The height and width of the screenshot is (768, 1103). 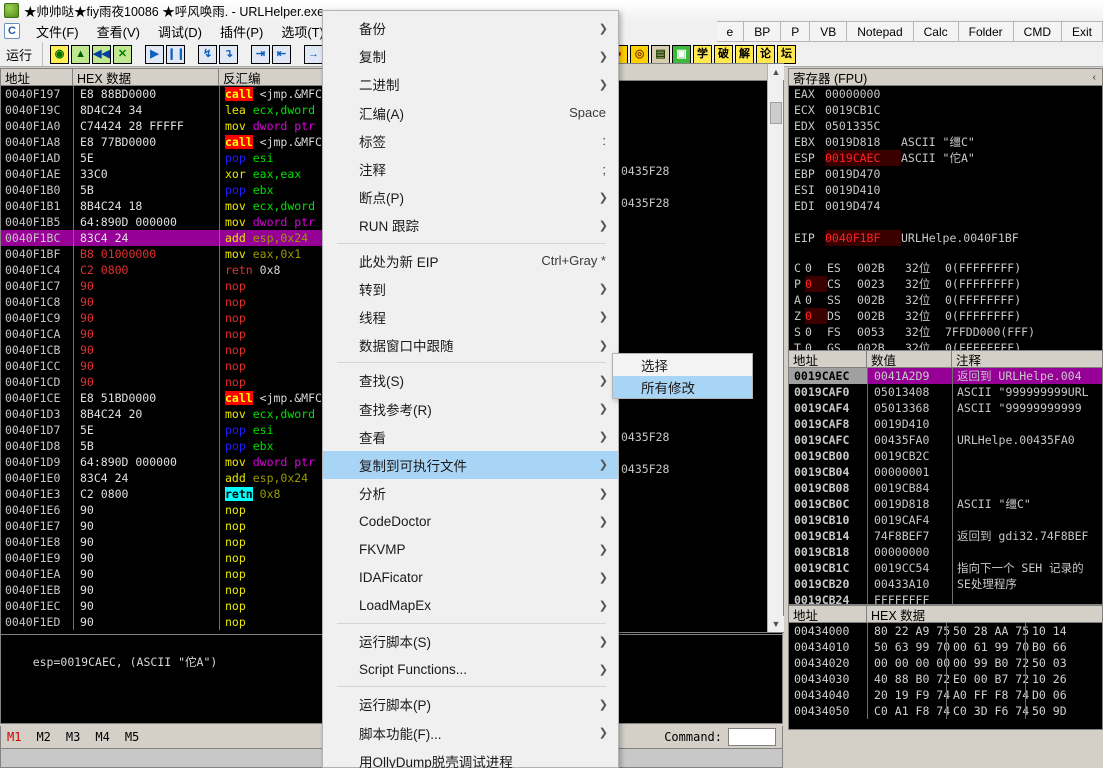 I want to click on topbtn-exit: Exit, so click(x=1082, y=31).